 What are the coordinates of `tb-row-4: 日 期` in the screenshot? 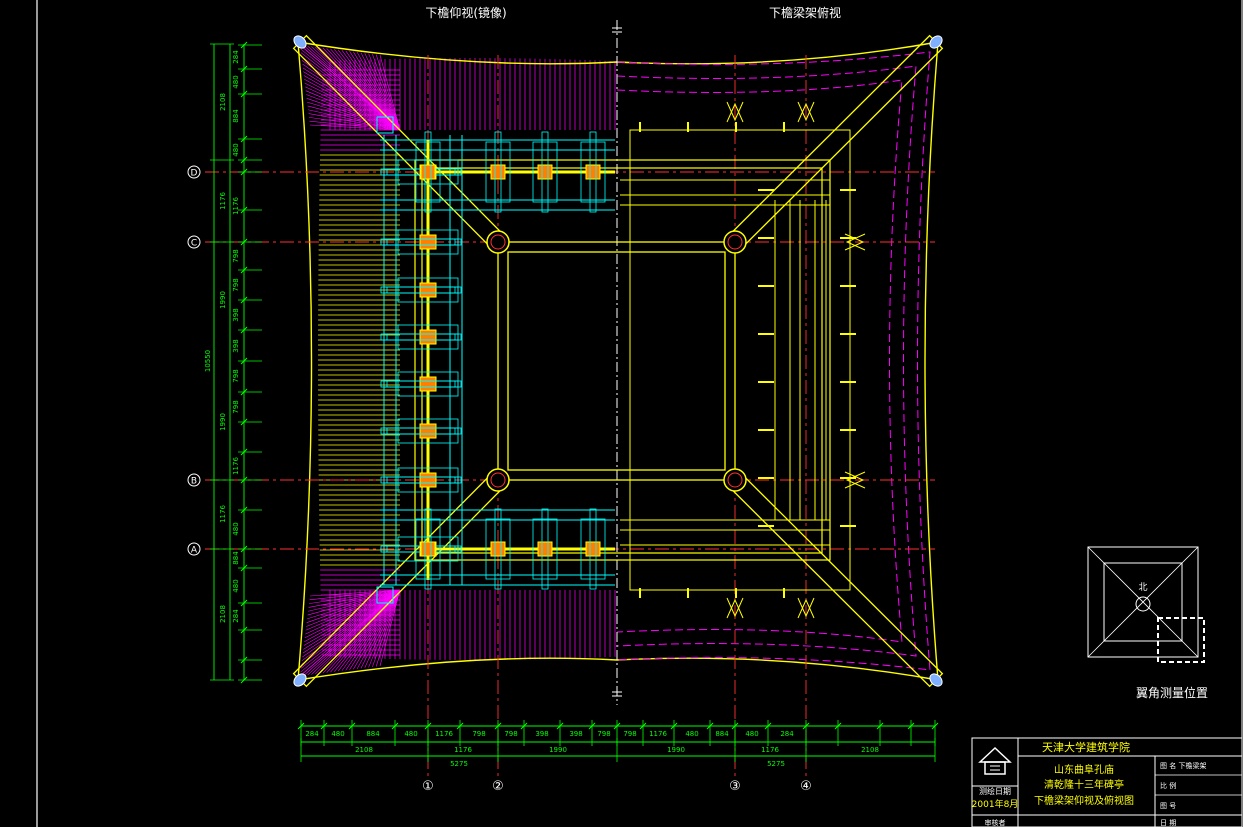 It's located at (1168, 823).